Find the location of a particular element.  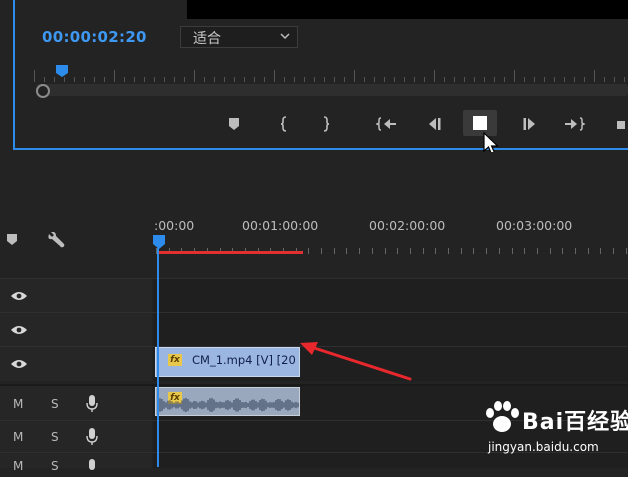

annotation-arrow is located at coordinates (356, 361).